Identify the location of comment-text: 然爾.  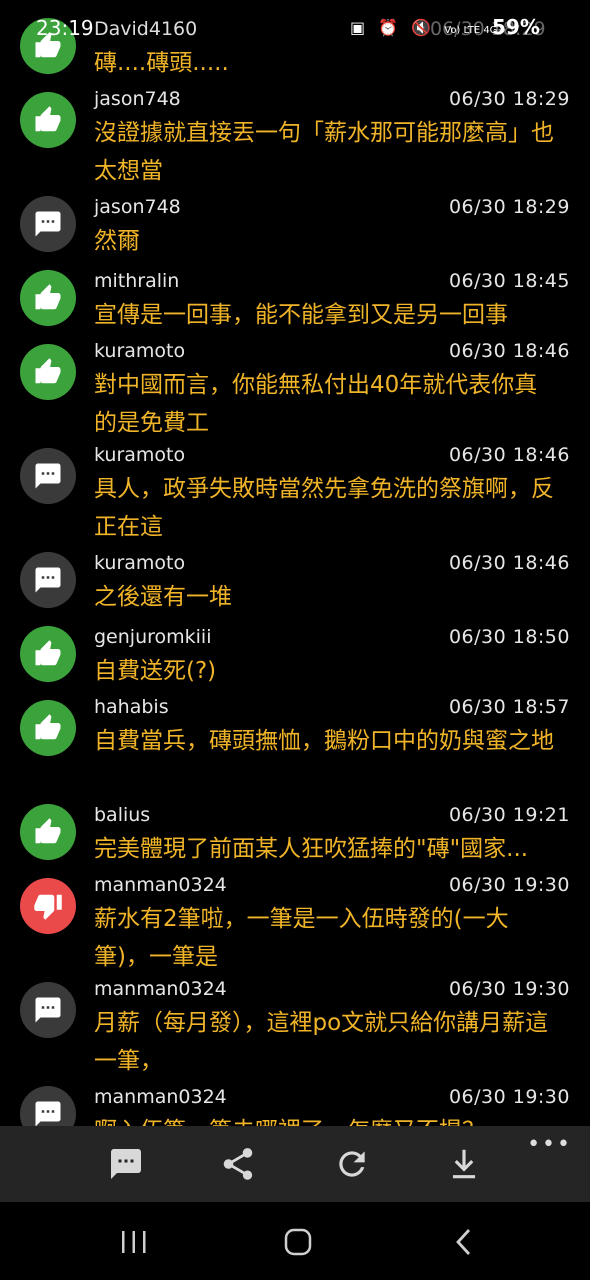
(117, 241).